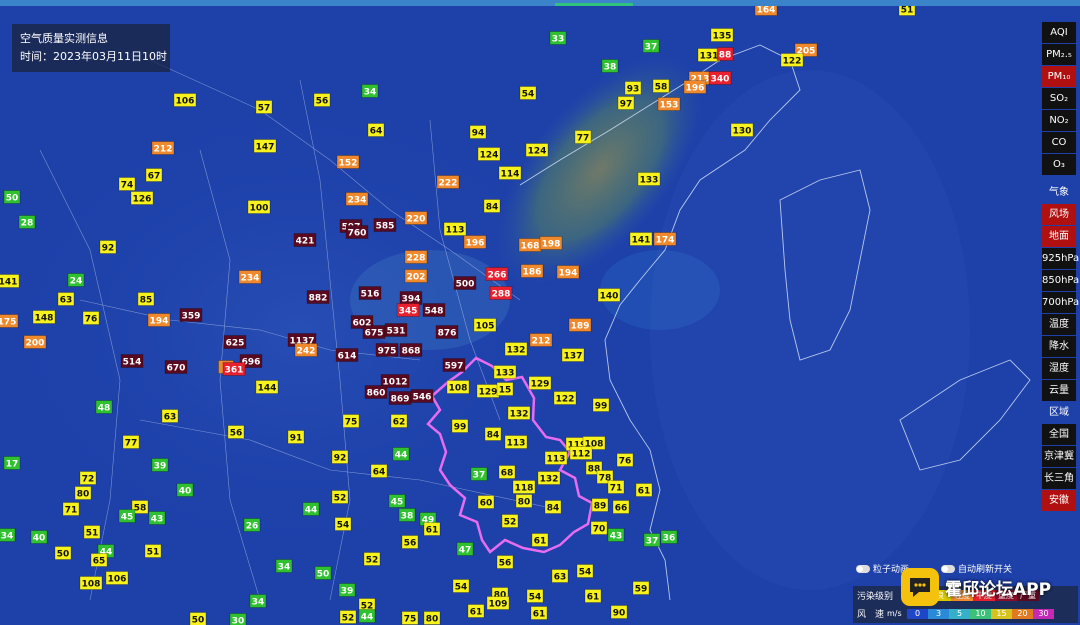  Describe the element at coordinates (1059, 500) in the screenshot. I see `region-menu-item: 安徽` at that location.